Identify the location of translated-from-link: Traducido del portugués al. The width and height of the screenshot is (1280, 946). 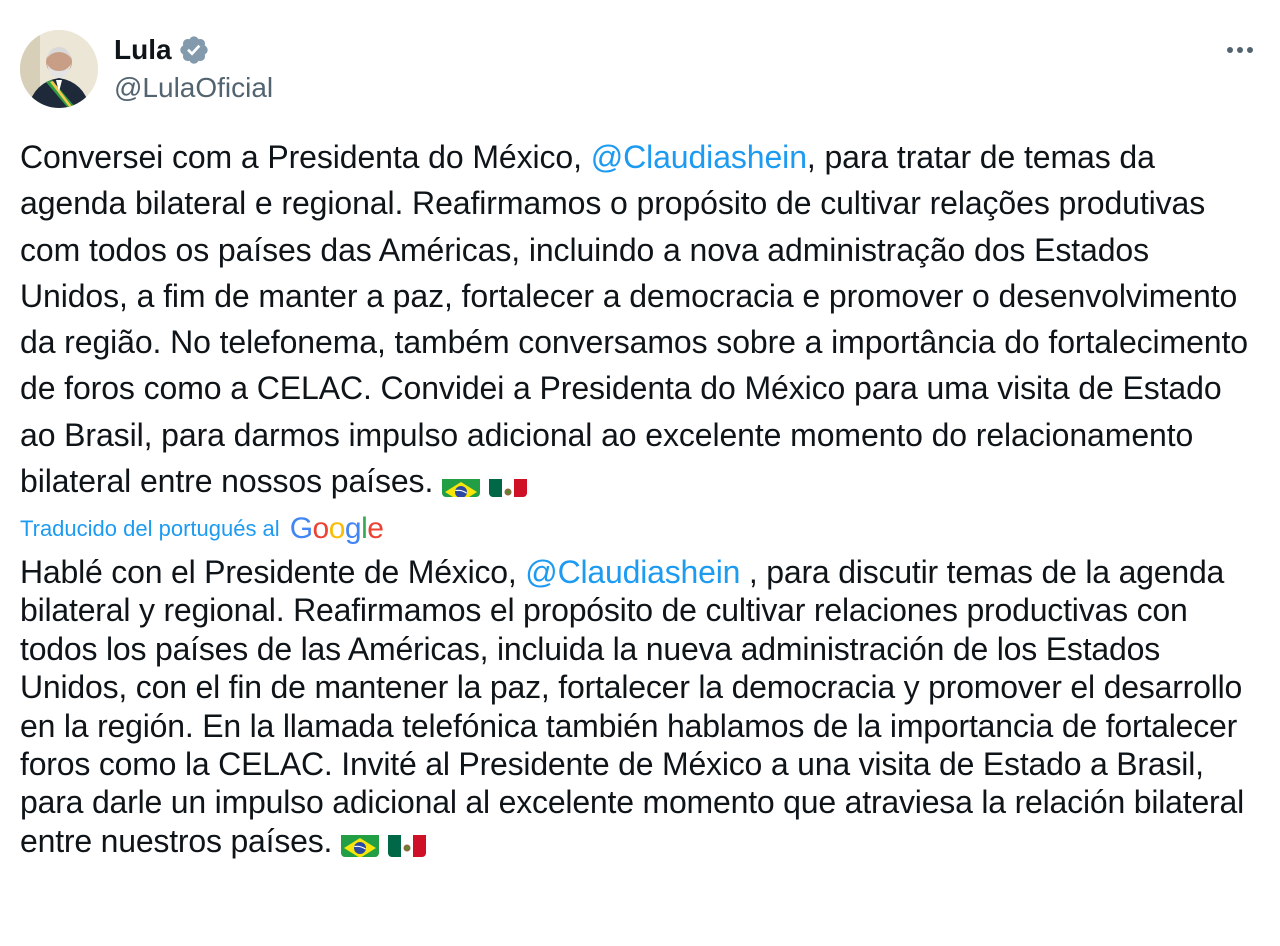
(150, 529).